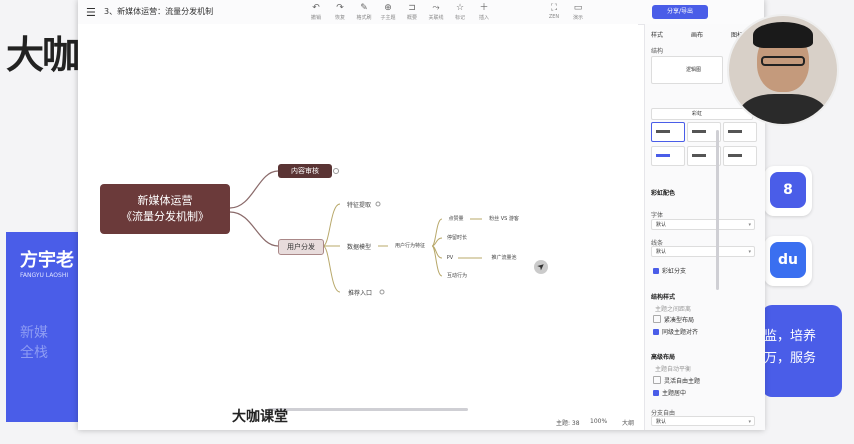  Describe the element at coordinates (663, 193) in the screenshot. I see `color-section-title: 彩虹配色` at that location.